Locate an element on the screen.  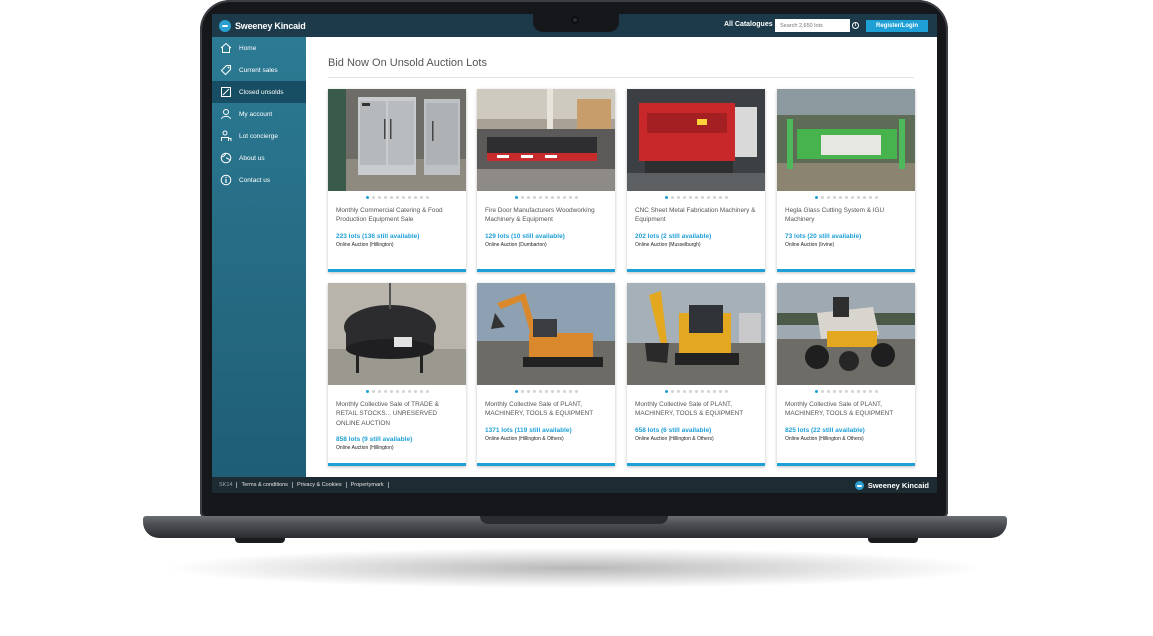
user-icon is located at coordinates (225, 114).